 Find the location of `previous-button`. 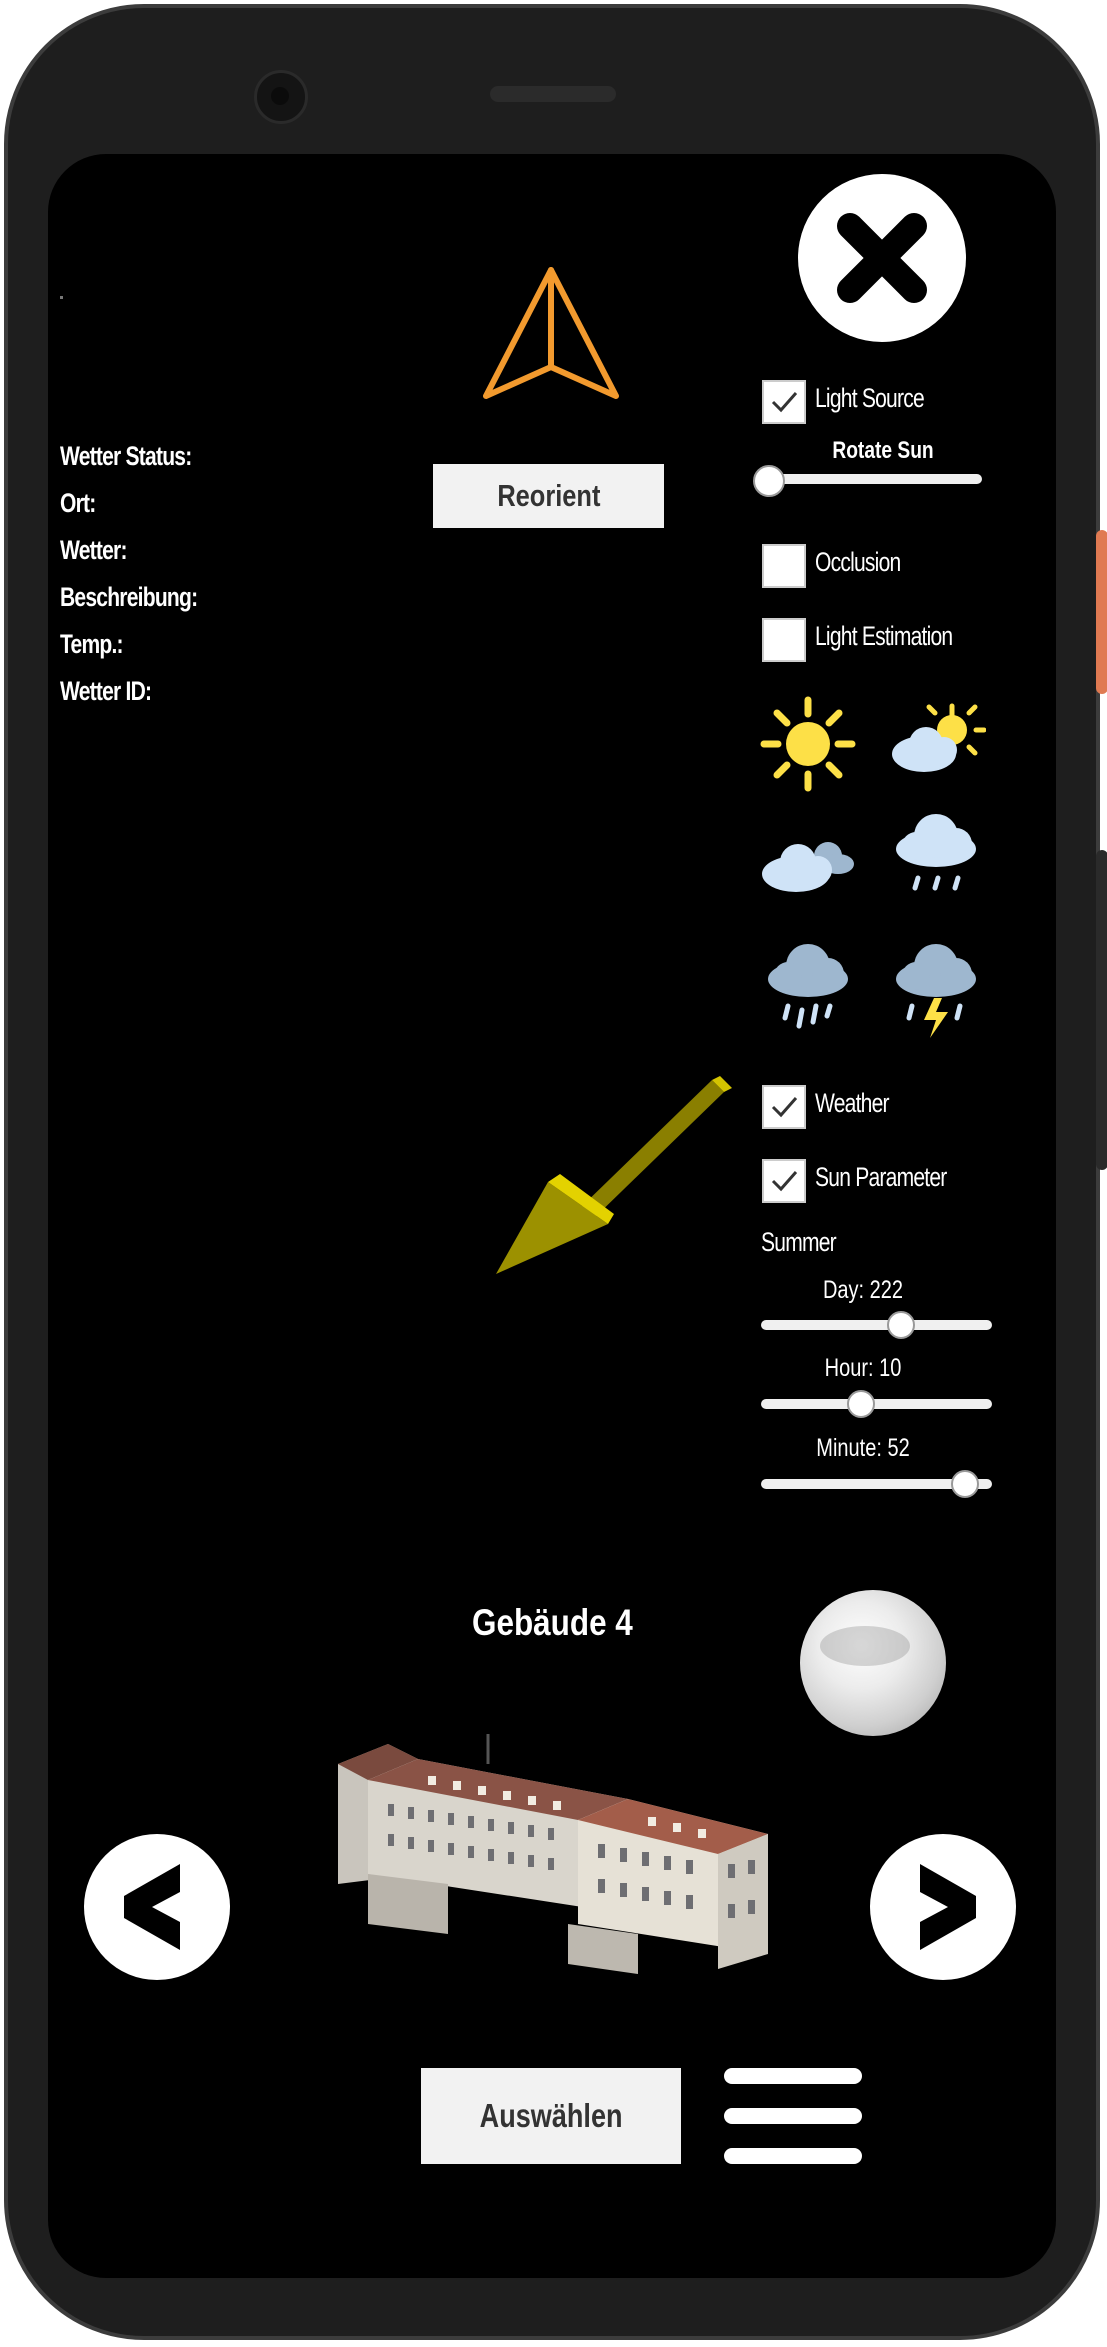

previous-button is located at coordinates (157, 1907).